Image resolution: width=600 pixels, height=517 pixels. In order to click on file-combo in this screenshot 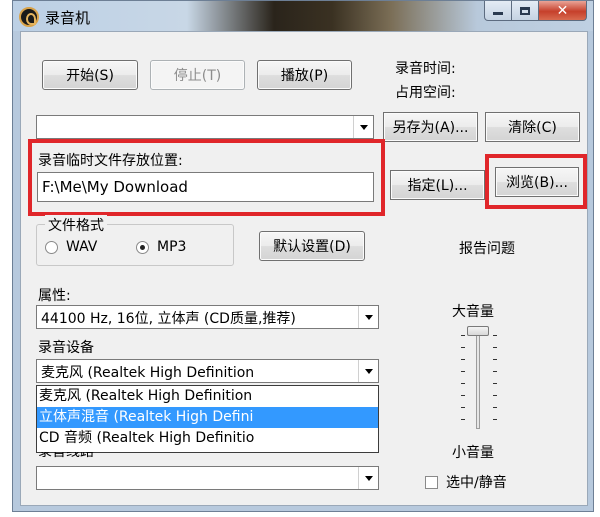, I will do `click(205, 127)`.